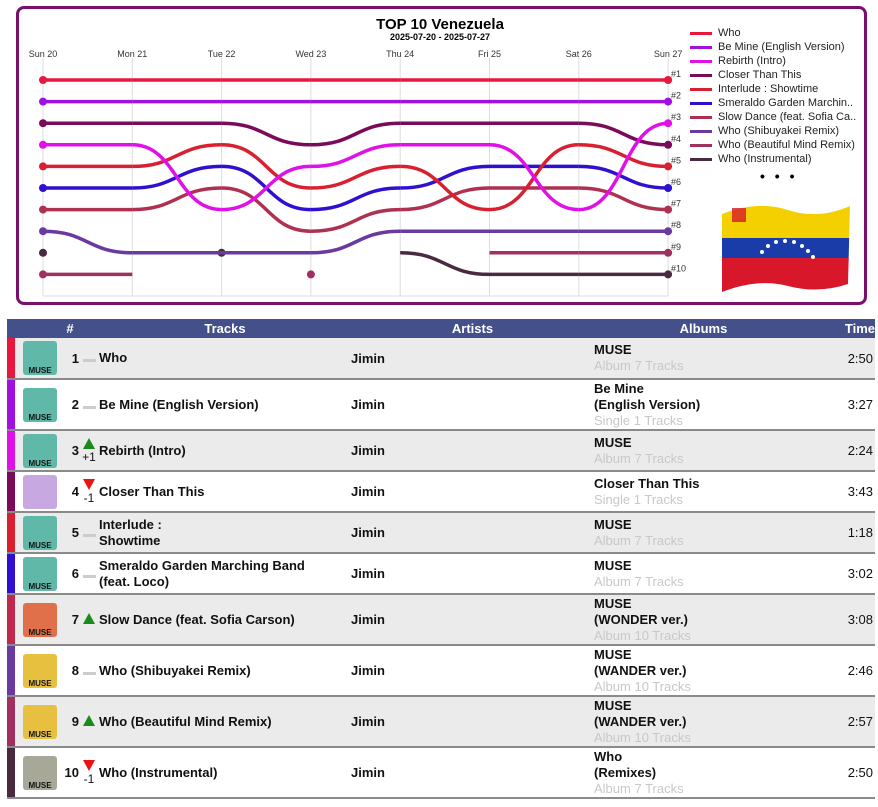 The width and height of the screenshot is (878, 807). Describe the element at coordinates (703, 484) in the screenshot. I see `album-name: Closer Than This` at that location.